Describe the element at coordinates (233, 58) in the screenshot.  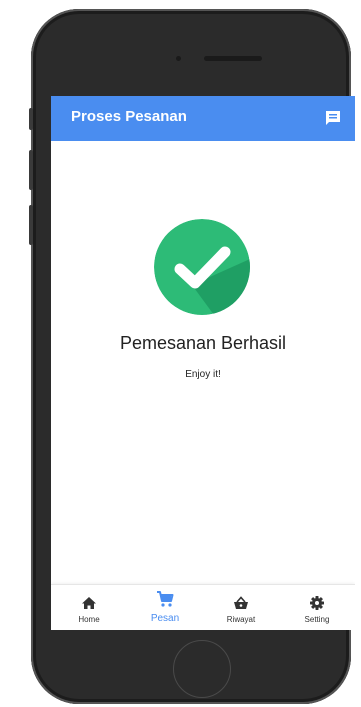
I see `earpiece-speaker` at that location.